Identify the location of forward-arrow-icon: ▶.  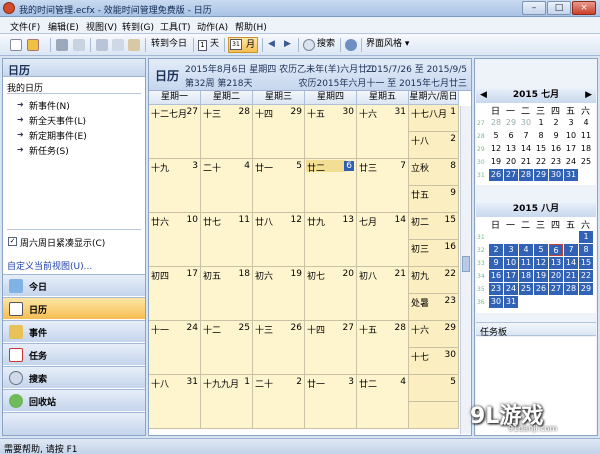
(287, 45).